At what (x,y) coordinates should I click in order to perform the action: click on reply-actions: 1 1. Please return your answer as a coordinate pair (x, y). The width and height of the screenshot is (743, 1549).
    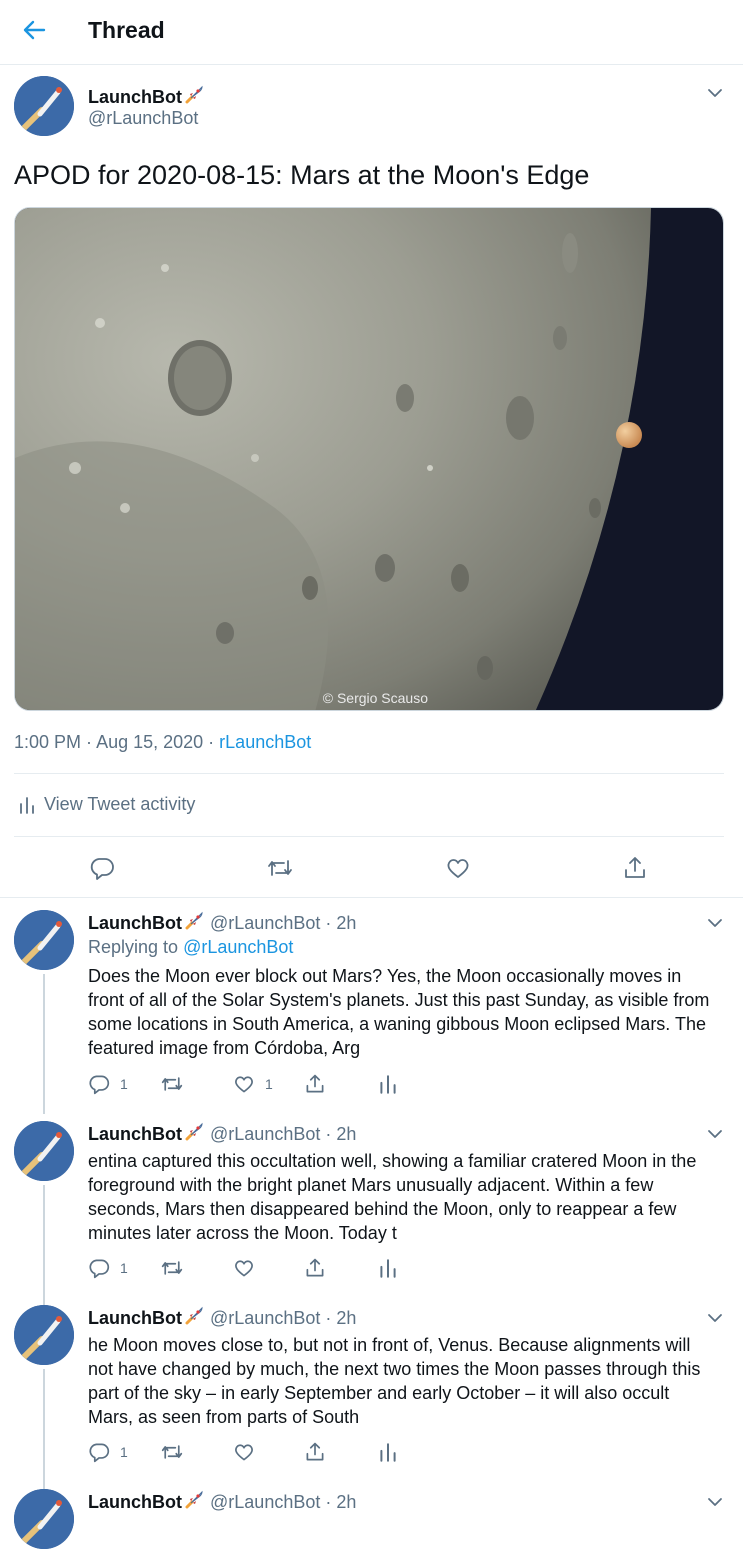
    Looking at the image, I should click on (253, 1086).